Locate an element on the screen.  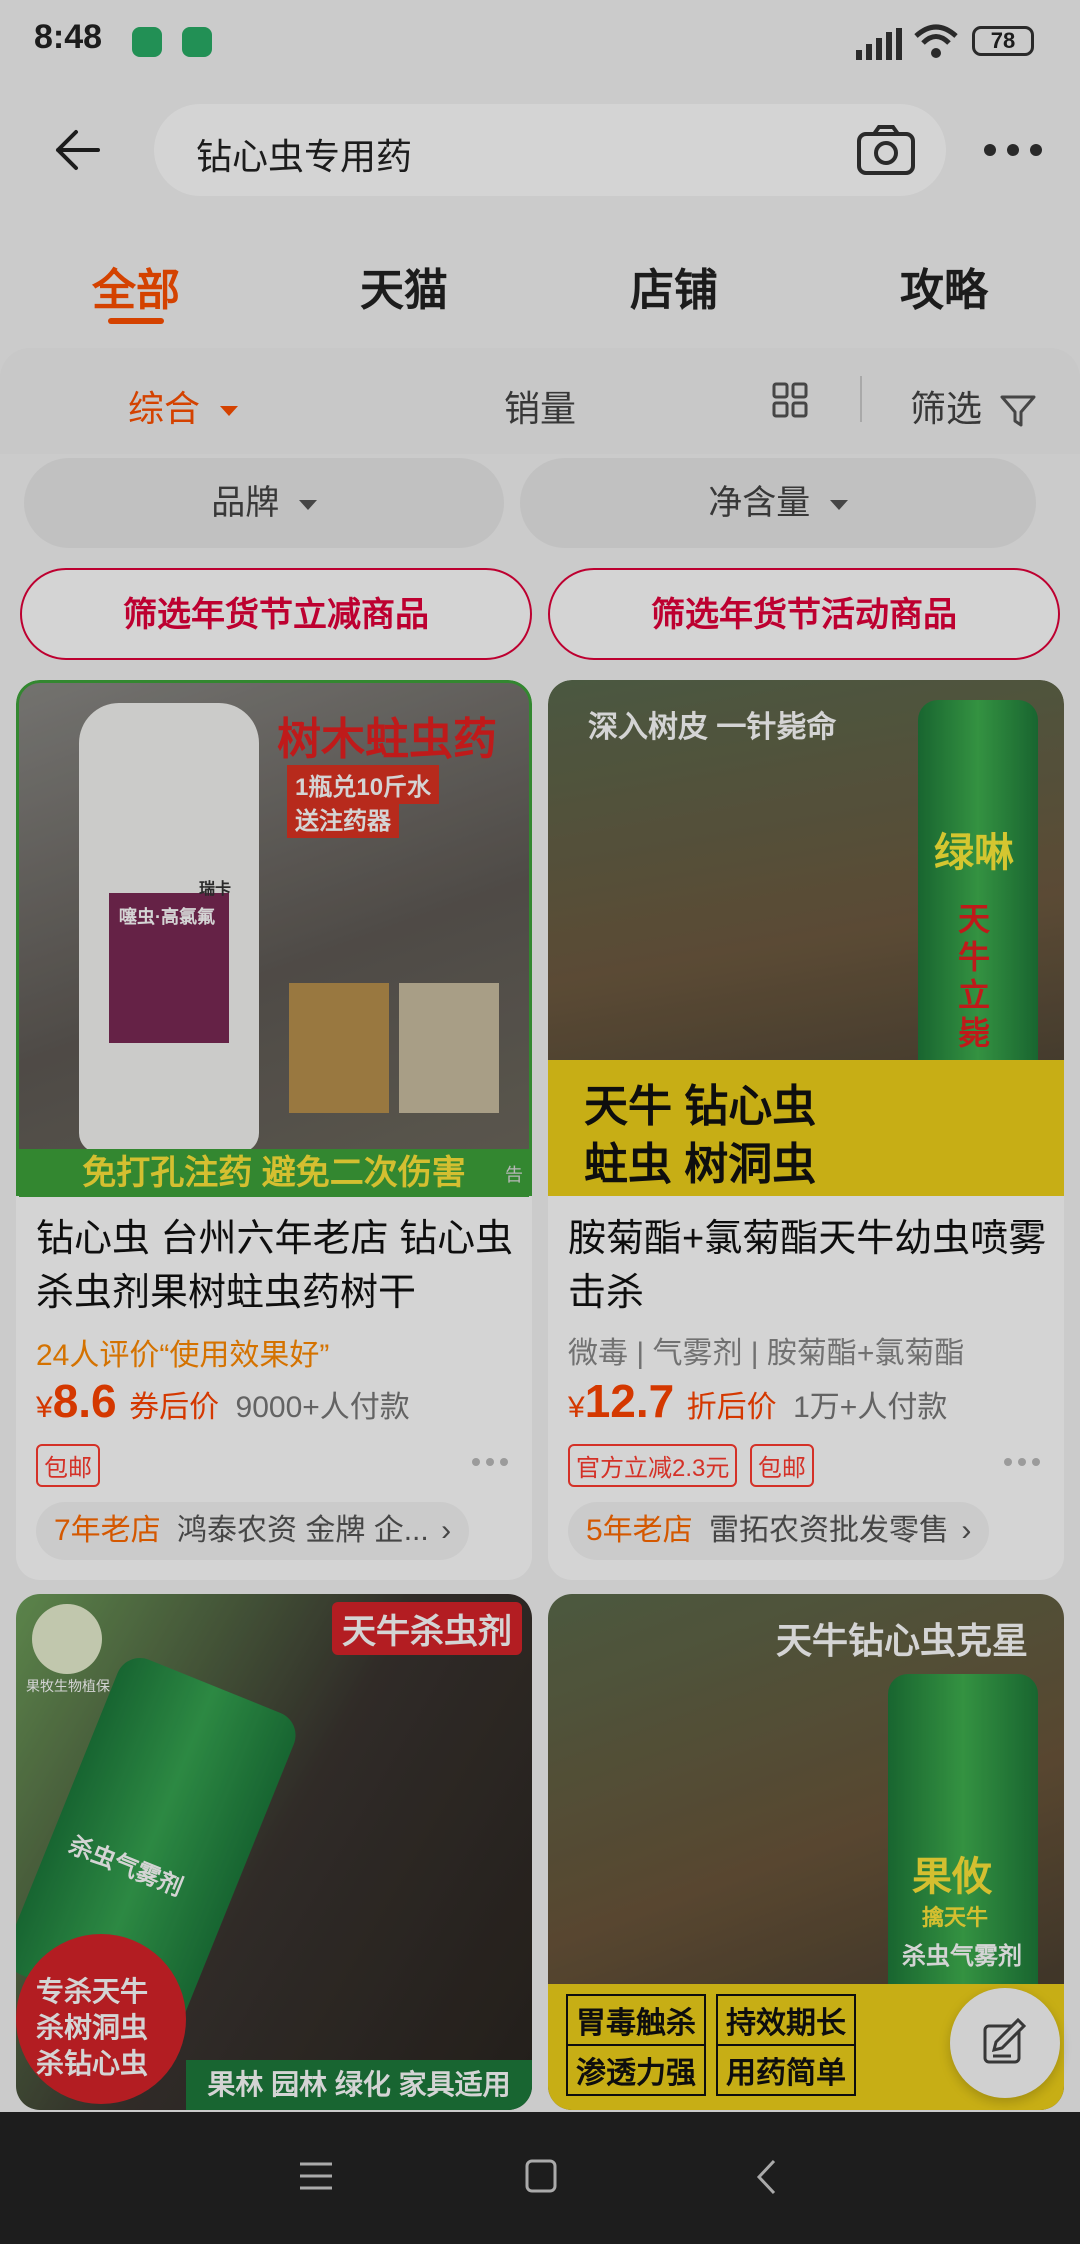
chevron-right-icon: › is located at coordinates (446, 1530).